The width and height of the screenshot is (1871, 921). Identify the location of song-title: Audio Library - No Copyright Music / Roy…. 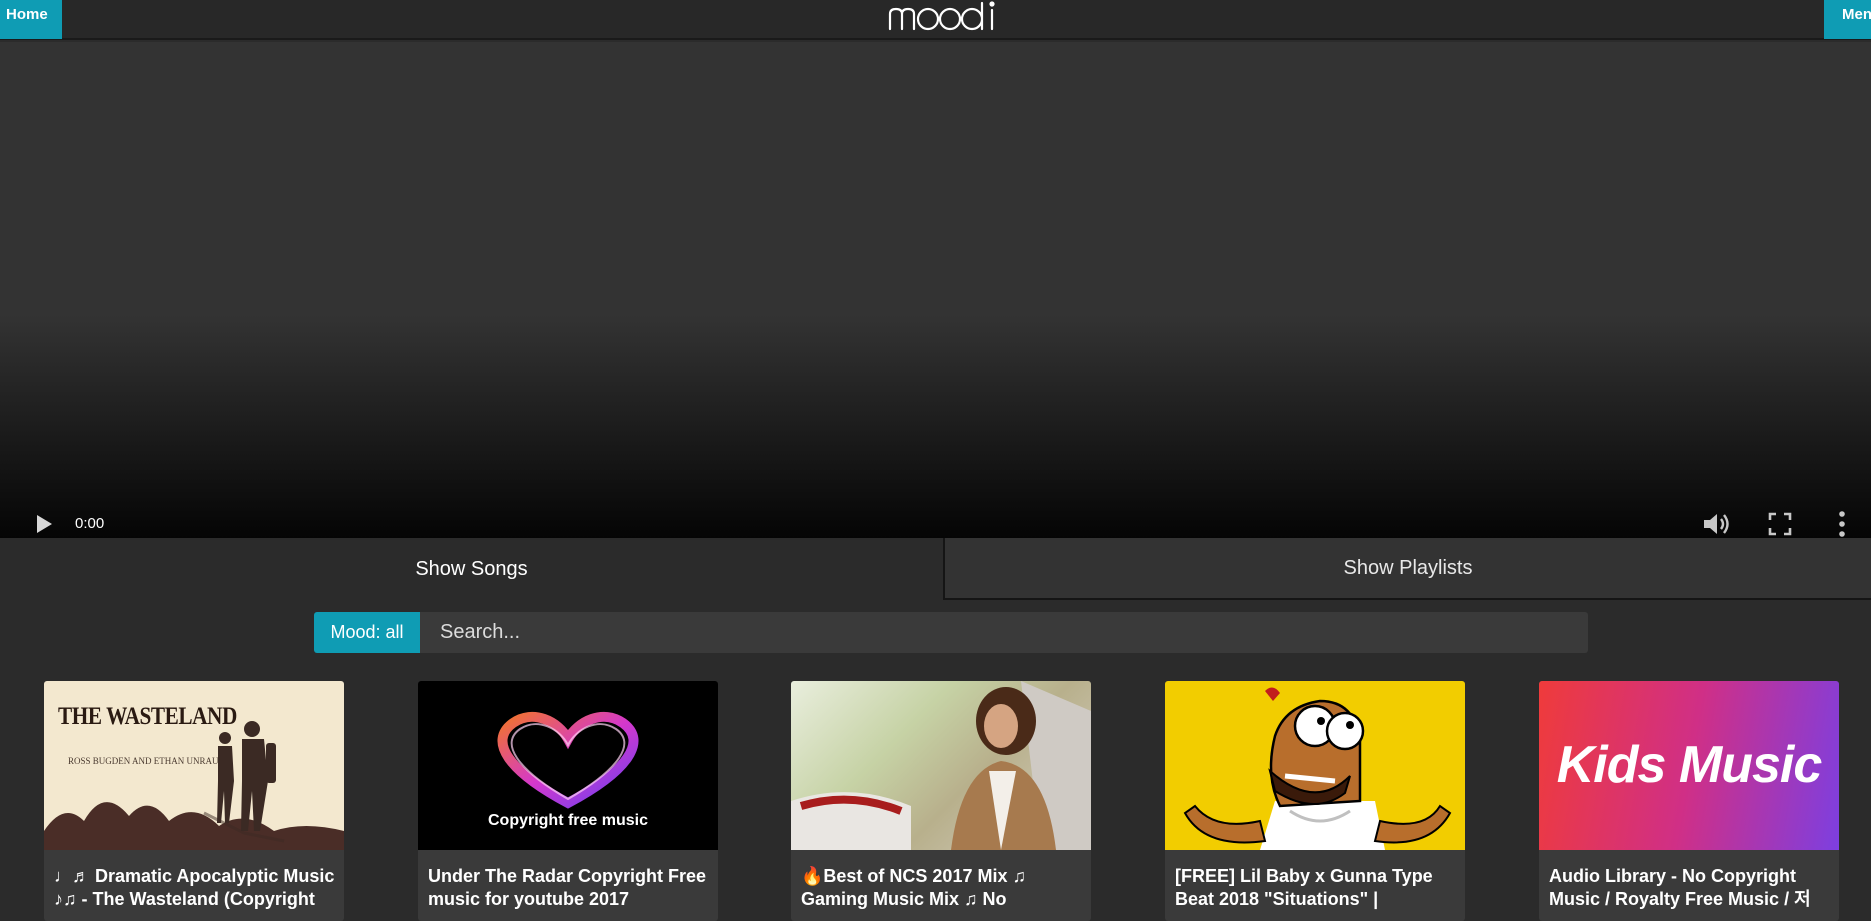
(1691, 888).